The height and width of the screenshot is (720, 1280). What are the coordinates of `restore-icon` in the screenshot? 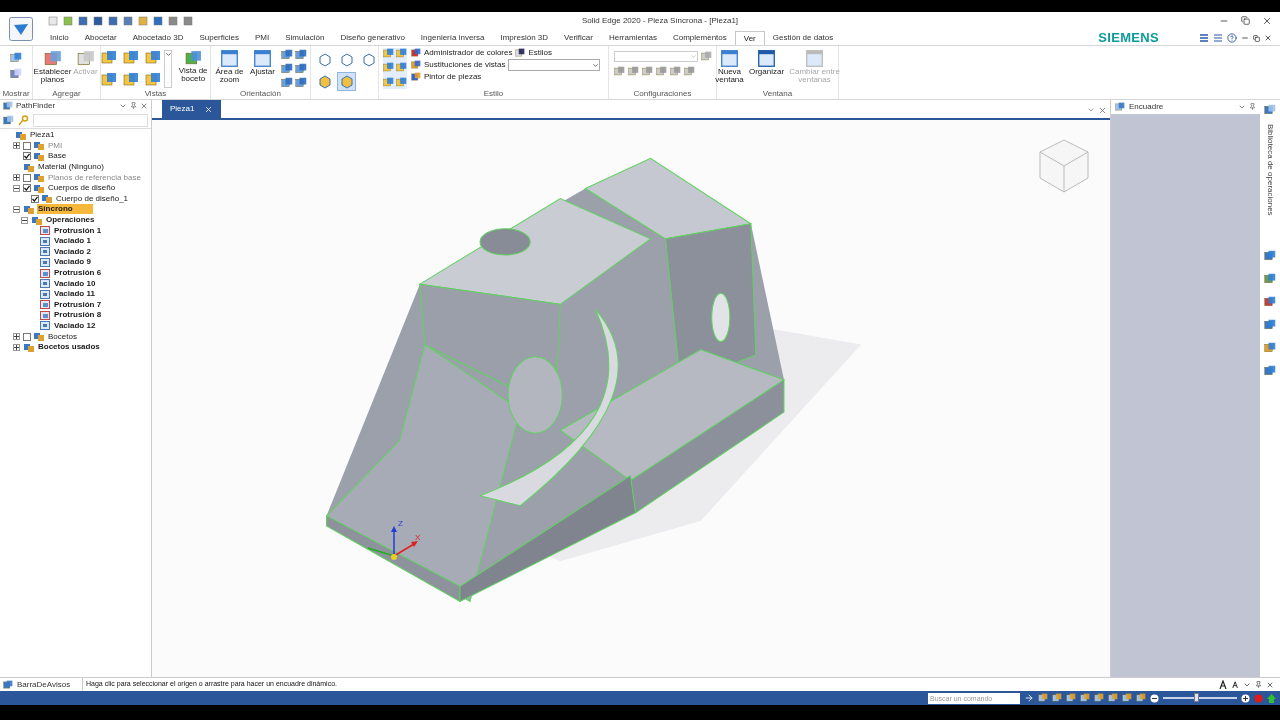 It's located at (1245, 20).